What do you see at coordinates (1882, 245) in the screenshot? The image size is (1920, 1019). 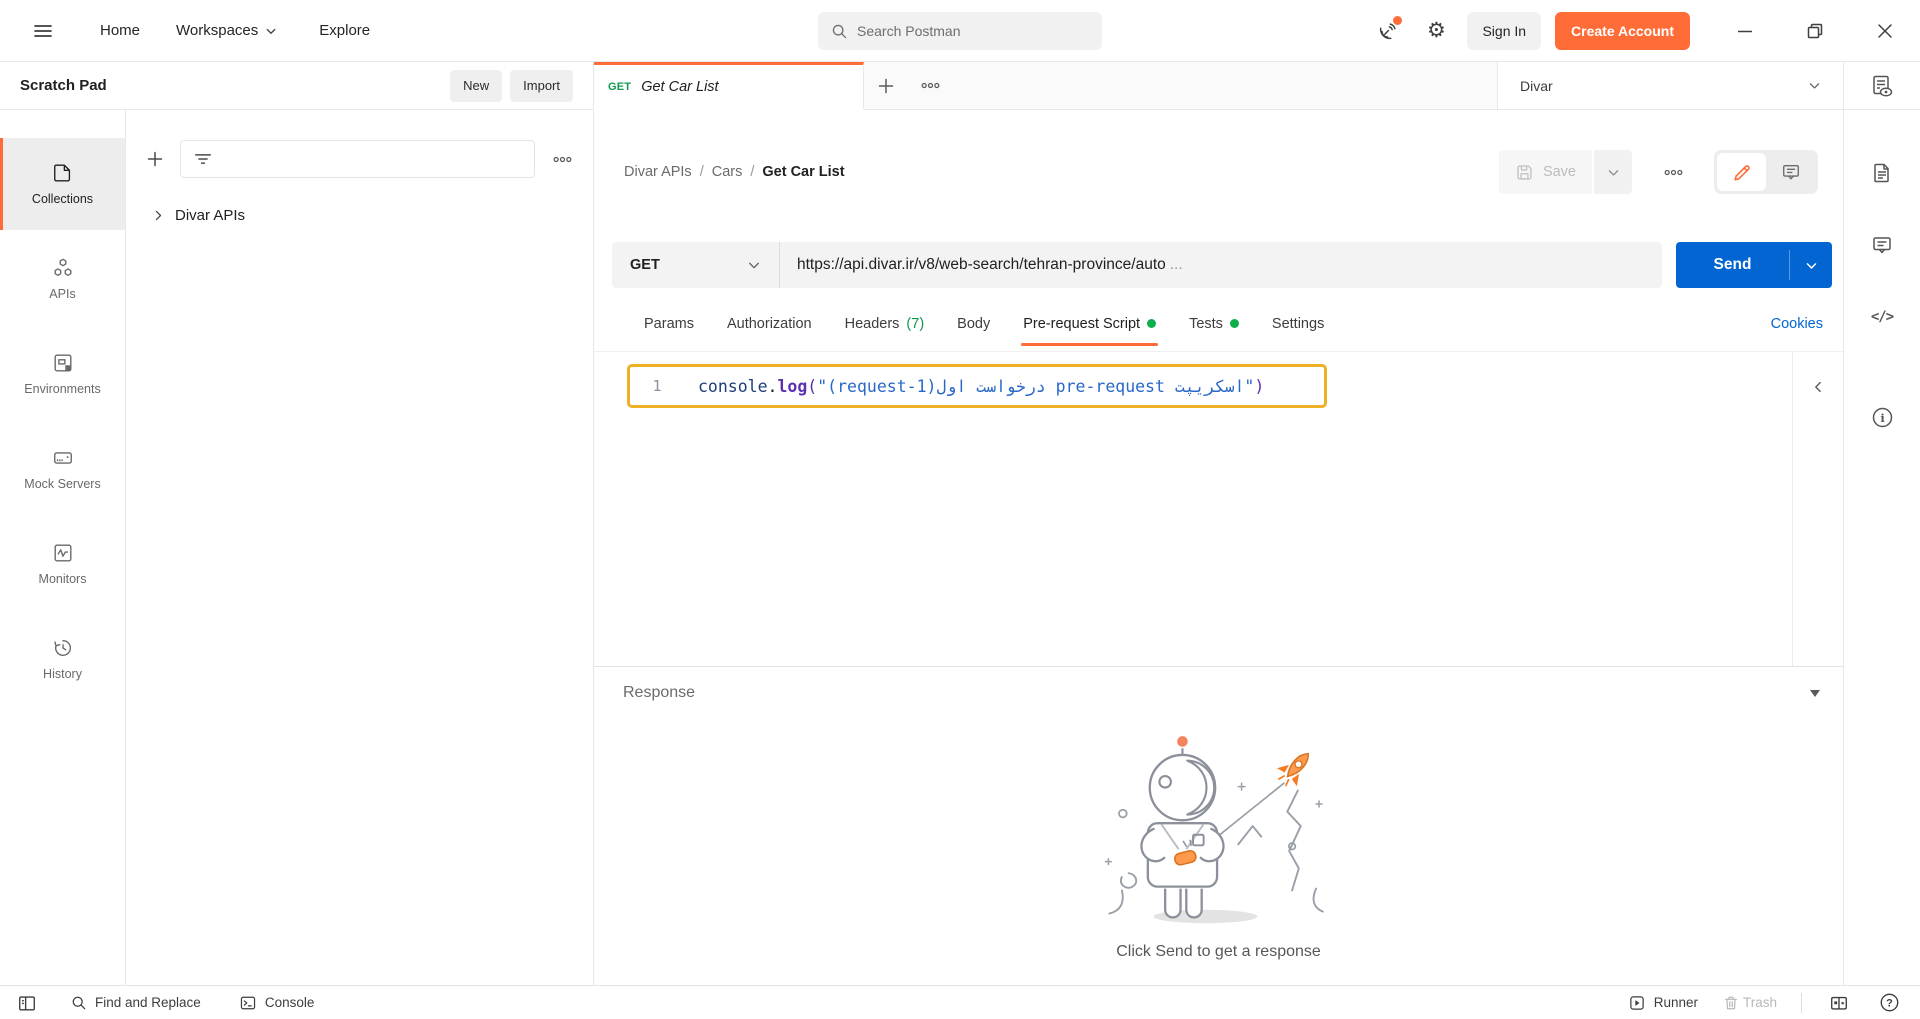 I see `comments-icon` at bounding box center [1882, 245].